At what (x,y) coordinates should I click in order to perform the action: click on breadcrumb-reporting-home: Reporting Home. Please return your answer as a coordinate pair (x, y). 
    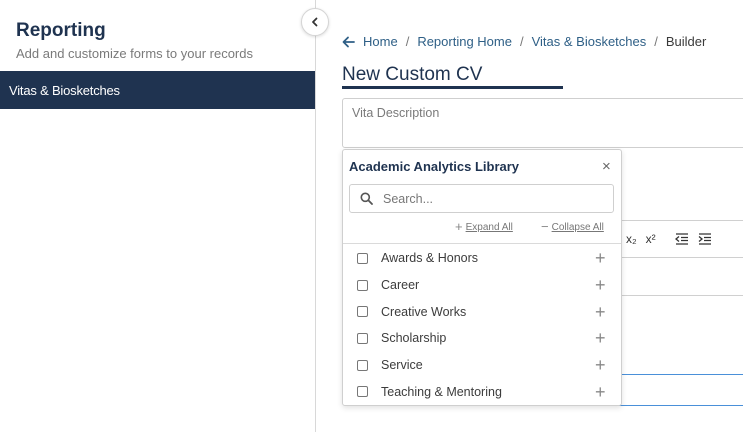
    Looking at the image, I should click on (464, 41).